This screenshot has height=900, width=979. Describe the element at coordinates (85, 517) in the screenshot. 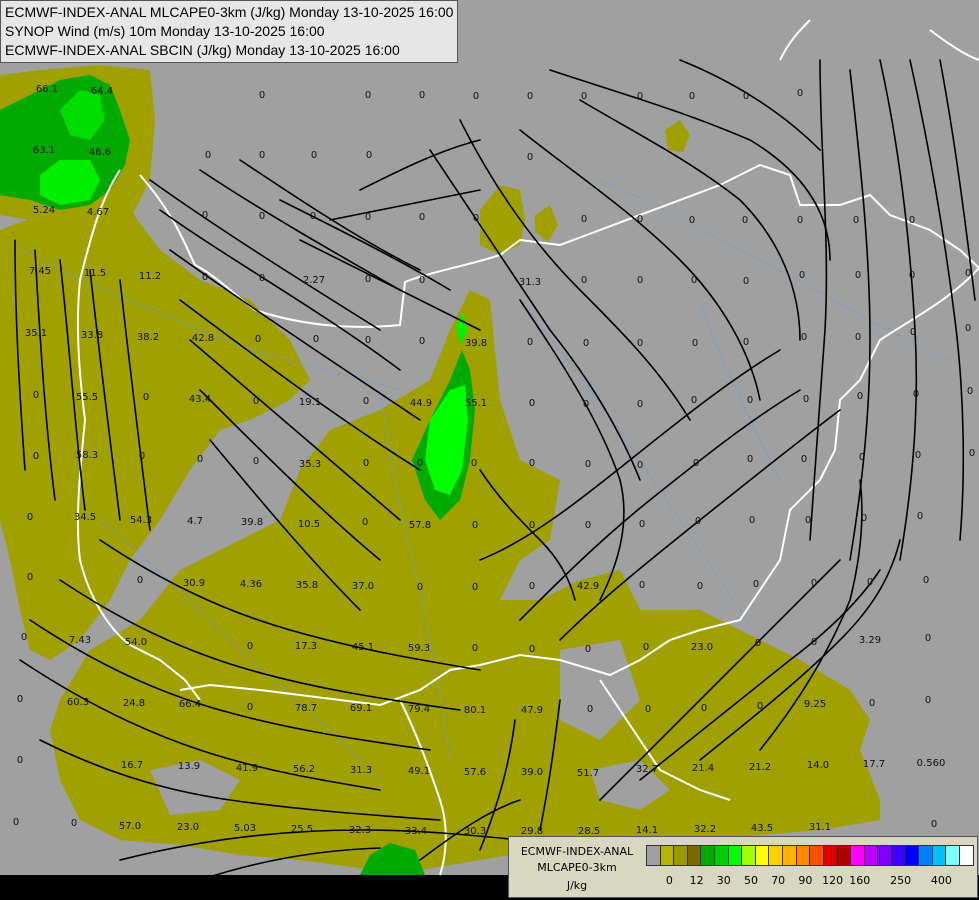

I see `value-label: 34.5` at that location.